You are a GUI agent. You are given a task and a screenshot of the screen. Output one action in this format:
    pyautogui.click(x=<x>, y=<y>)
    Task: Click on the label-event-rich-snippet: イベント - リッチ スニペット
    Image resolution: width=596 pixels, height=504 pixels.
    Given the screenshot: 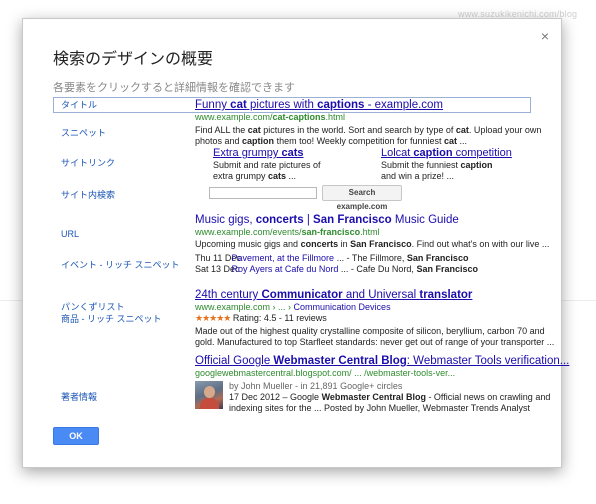 What is the action you would take?
    pyautogui.click(x=120, y=265)
    